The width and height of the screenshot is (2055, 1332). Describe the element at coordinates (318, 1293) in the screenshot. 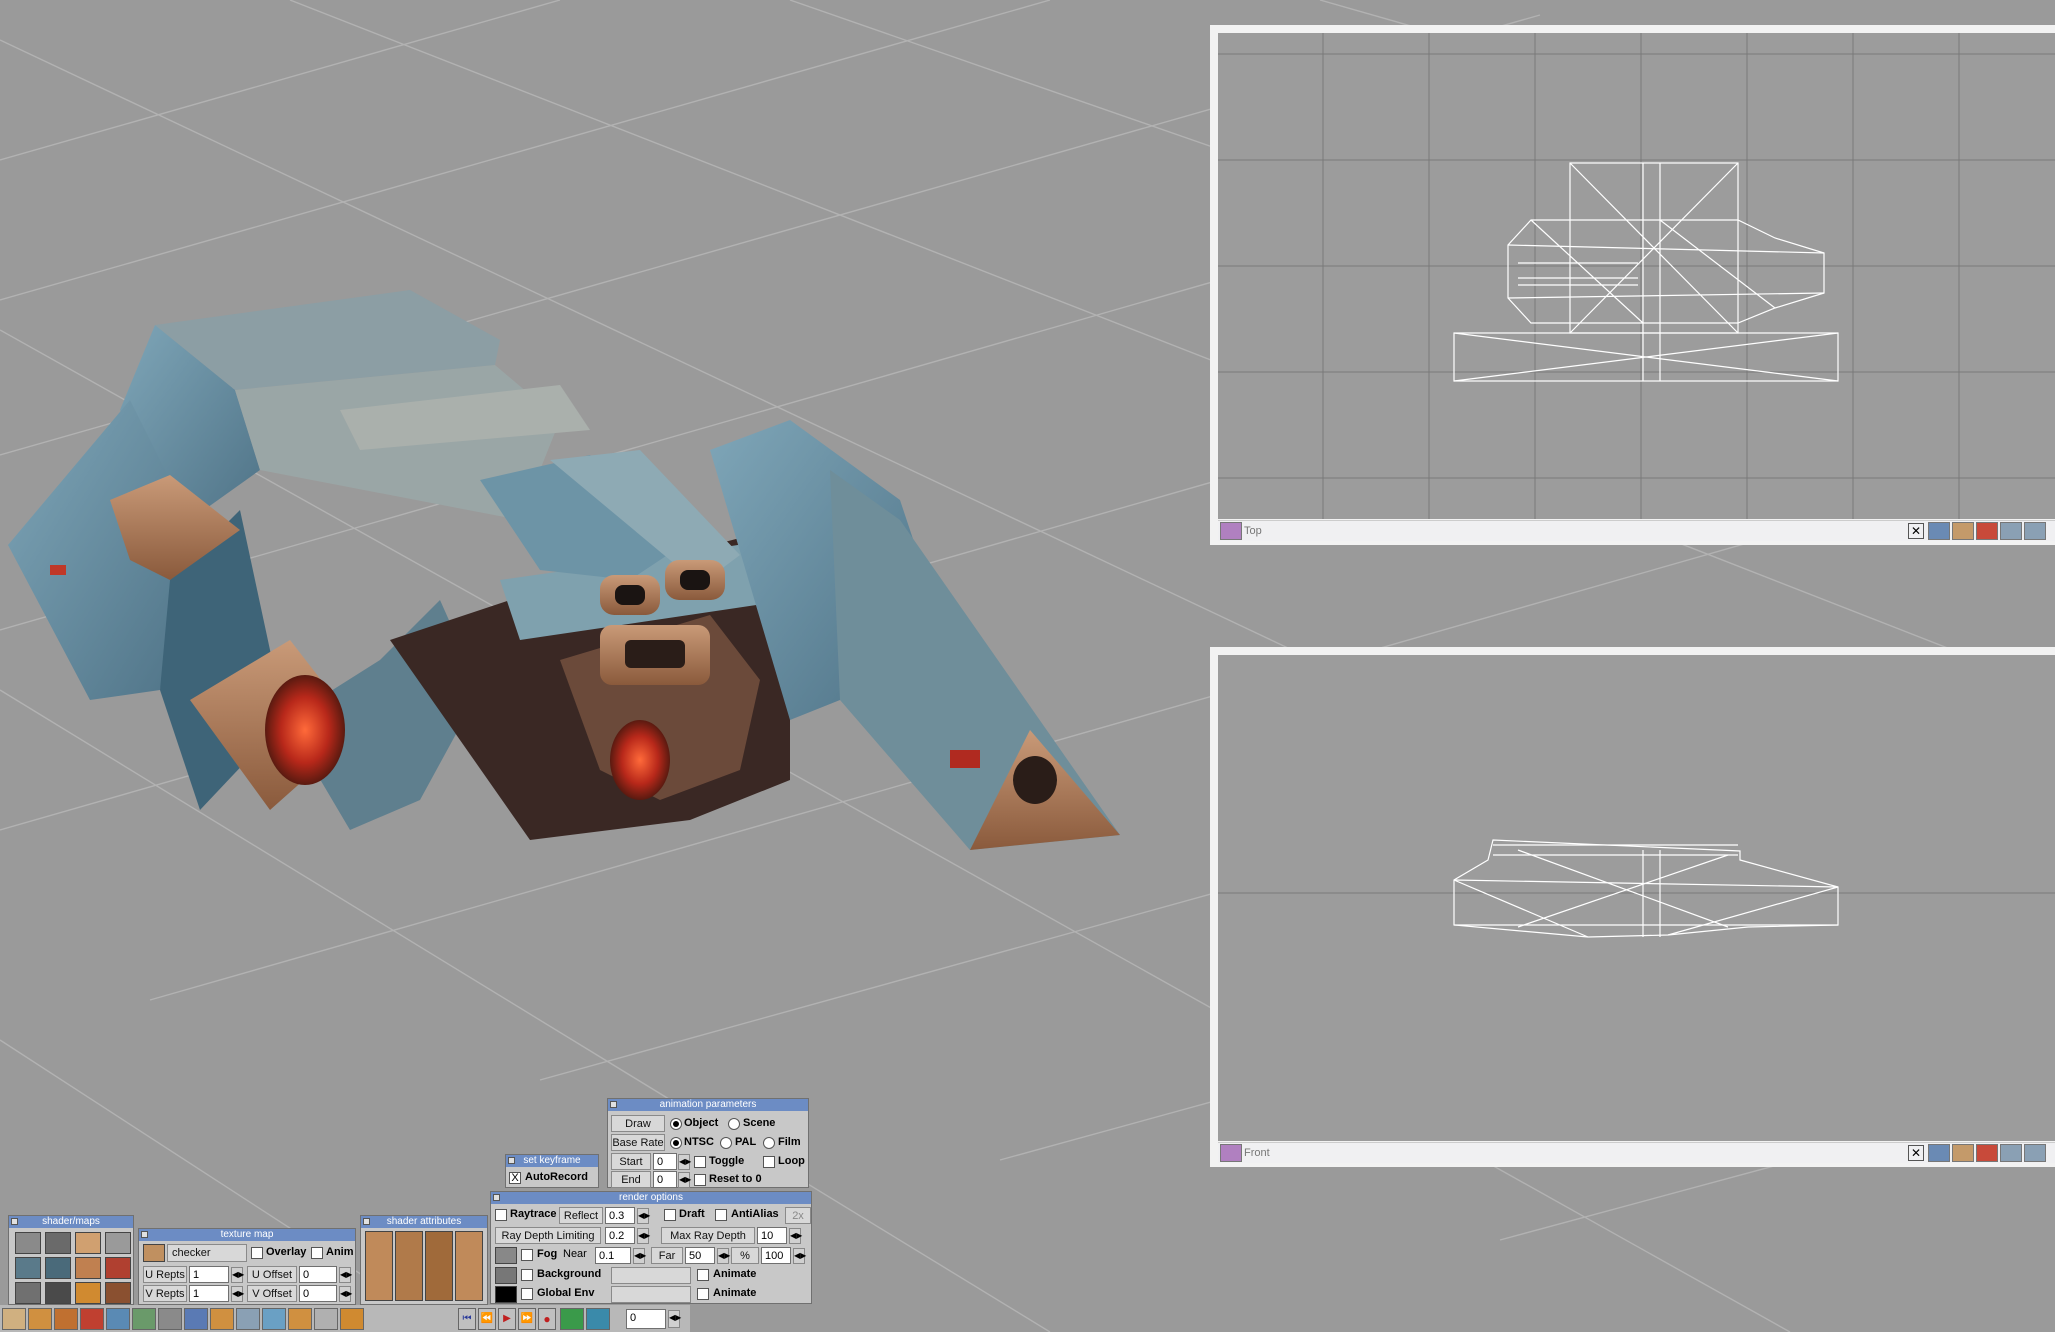

I see `v-offset-field: 0` at that location.